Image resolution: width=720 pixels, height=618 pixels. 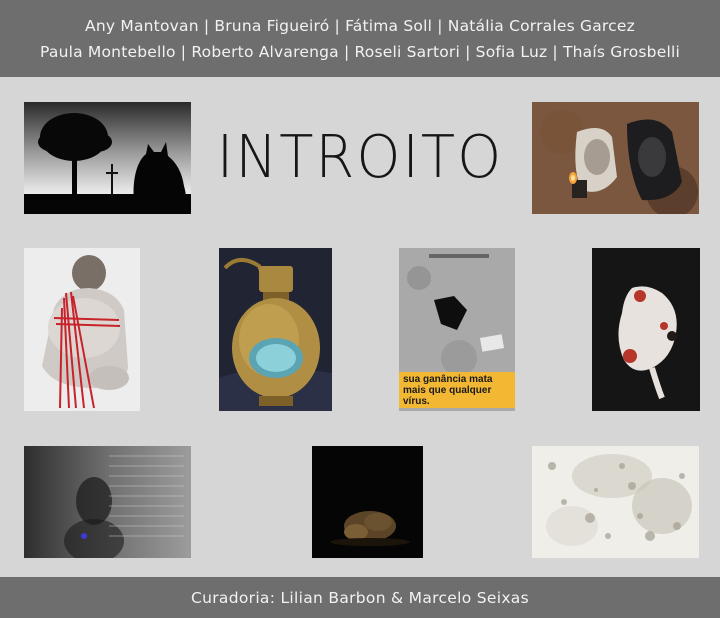 What do you see at coordinates (615, 158) in the screenshot?
I see `artwork-burnt-faces` at bounding box center [615, 158].